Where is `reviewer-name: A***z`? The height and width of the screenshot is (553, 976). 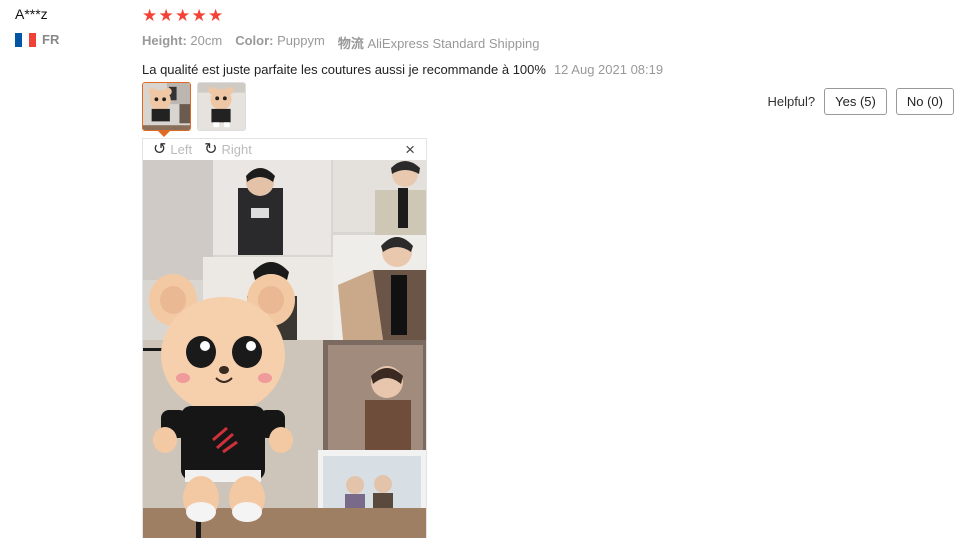 reviewer-name: A***z is located at coordinates (31, 14).